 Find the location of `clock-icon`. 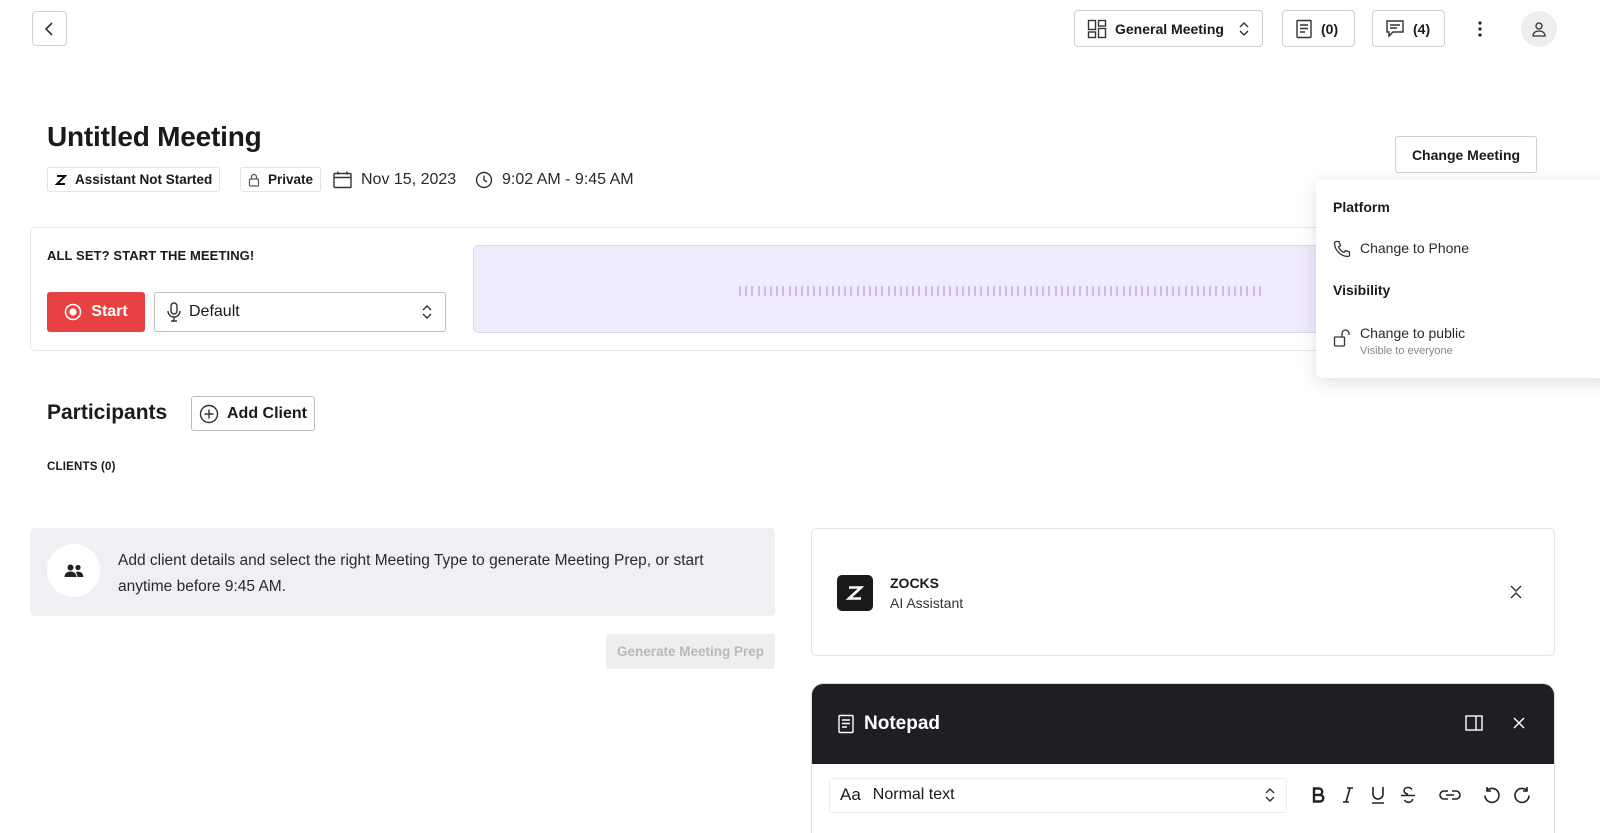

clock-icon is located at coordinates (484, 180).